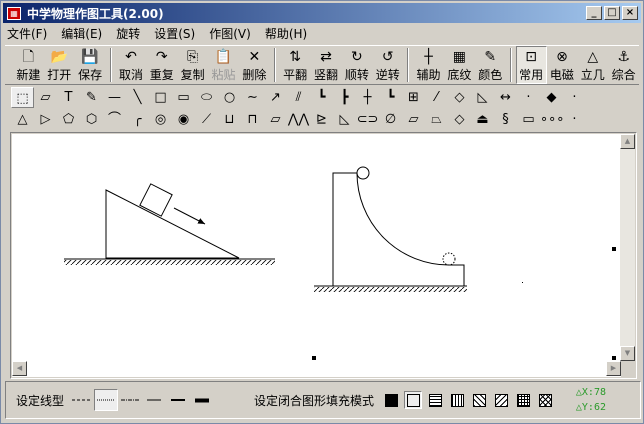  What do you see at coordinates (523, 400) in the screenshot?
I see `fill-cross` at bounding box center [523, 400].